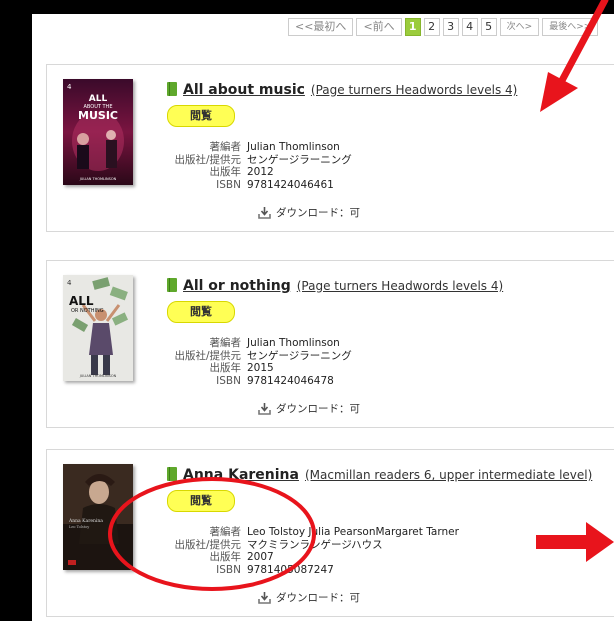 The height and width of the screenshot is (621, 614). What do you see at coordinates (98, 328) in the screenshot?
I see `book-cover-image: 4 ALL OR NOTHING JULIAN THOMLINSON` at bounding box center [98, 328].